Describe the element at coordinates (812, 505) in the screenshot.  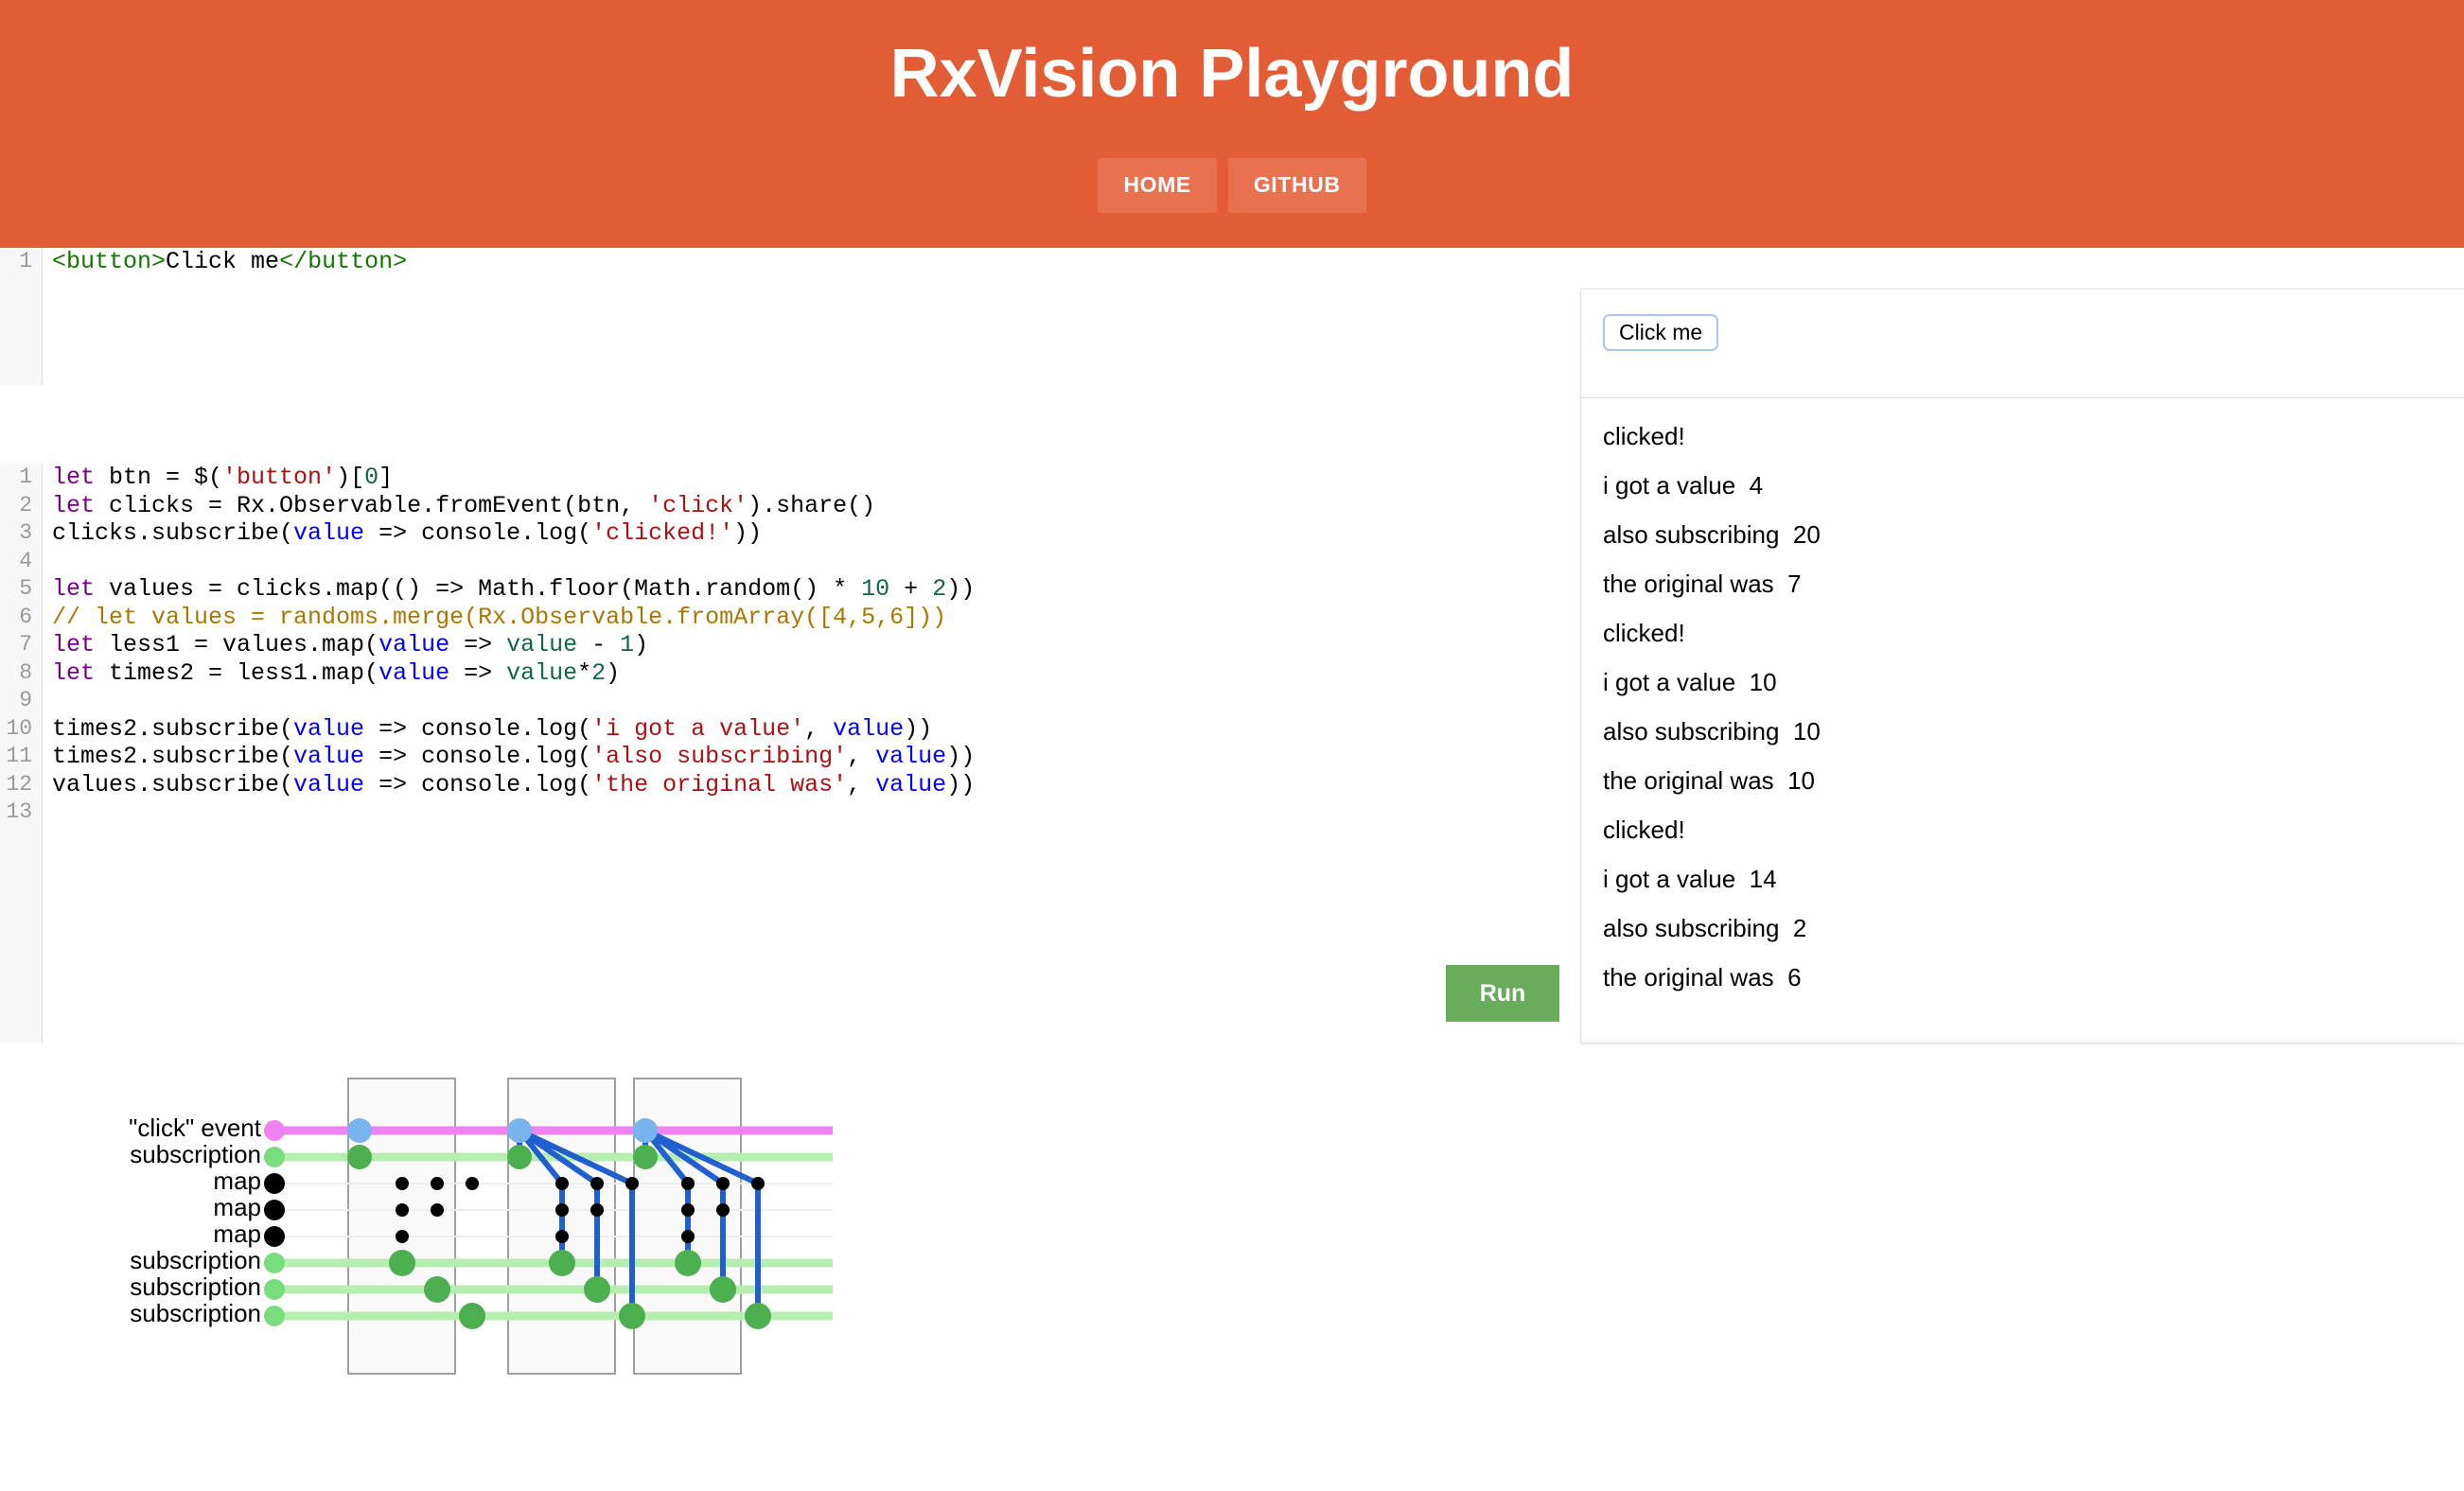
I see `code-token: ).share()` at that location.